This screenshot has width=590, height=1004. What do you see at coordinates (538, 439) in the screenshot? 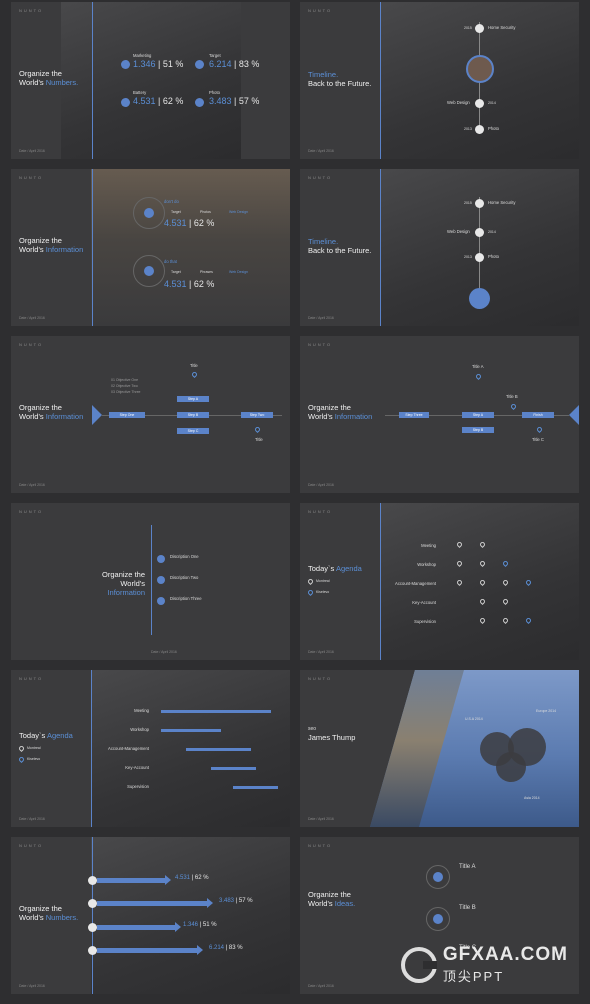
I see `title-c: Title C` at bounding box center [538, 439].